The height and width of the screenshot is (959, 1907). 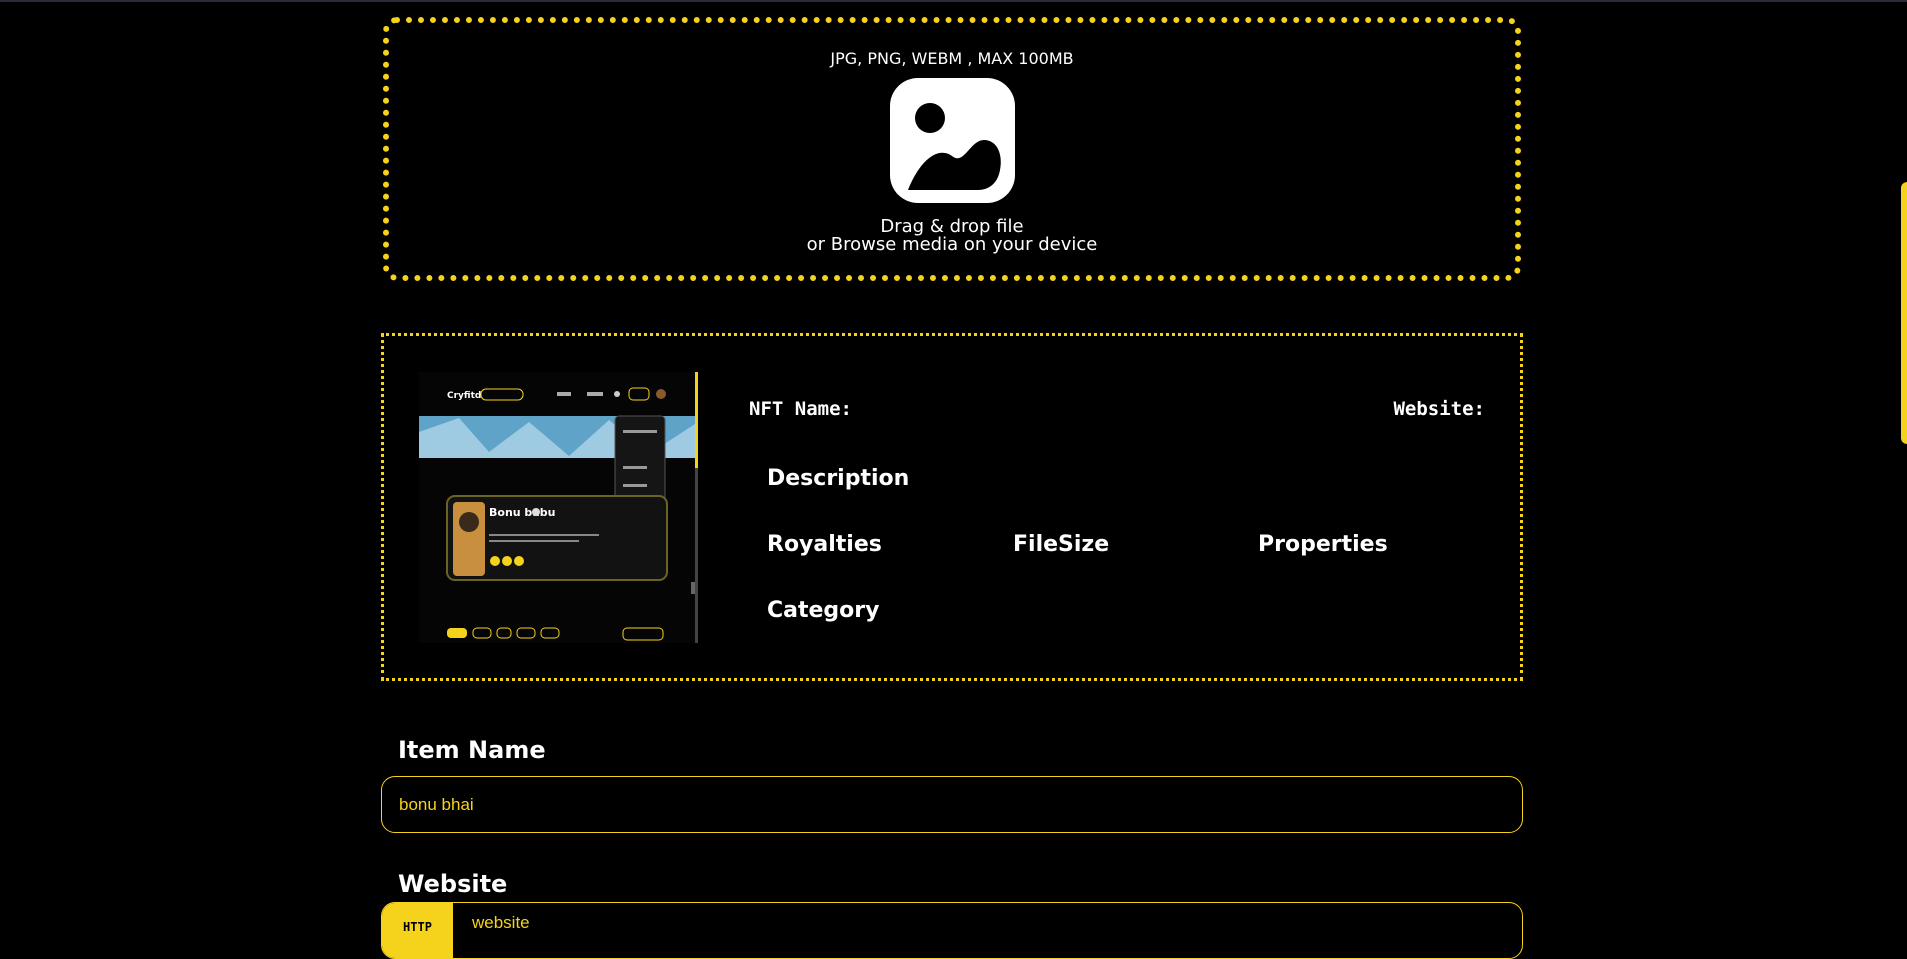 What do you see at coordinates (1439, 409) in the screenshot?
I see `website-preview-label: Website:` at bounding box center [1439, 409].